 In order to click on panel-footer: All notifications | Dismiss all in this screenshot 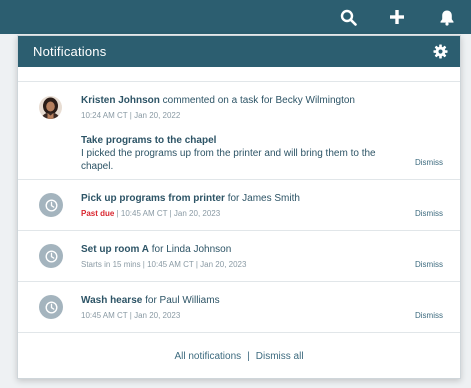, I will do `click(239, 355)`.